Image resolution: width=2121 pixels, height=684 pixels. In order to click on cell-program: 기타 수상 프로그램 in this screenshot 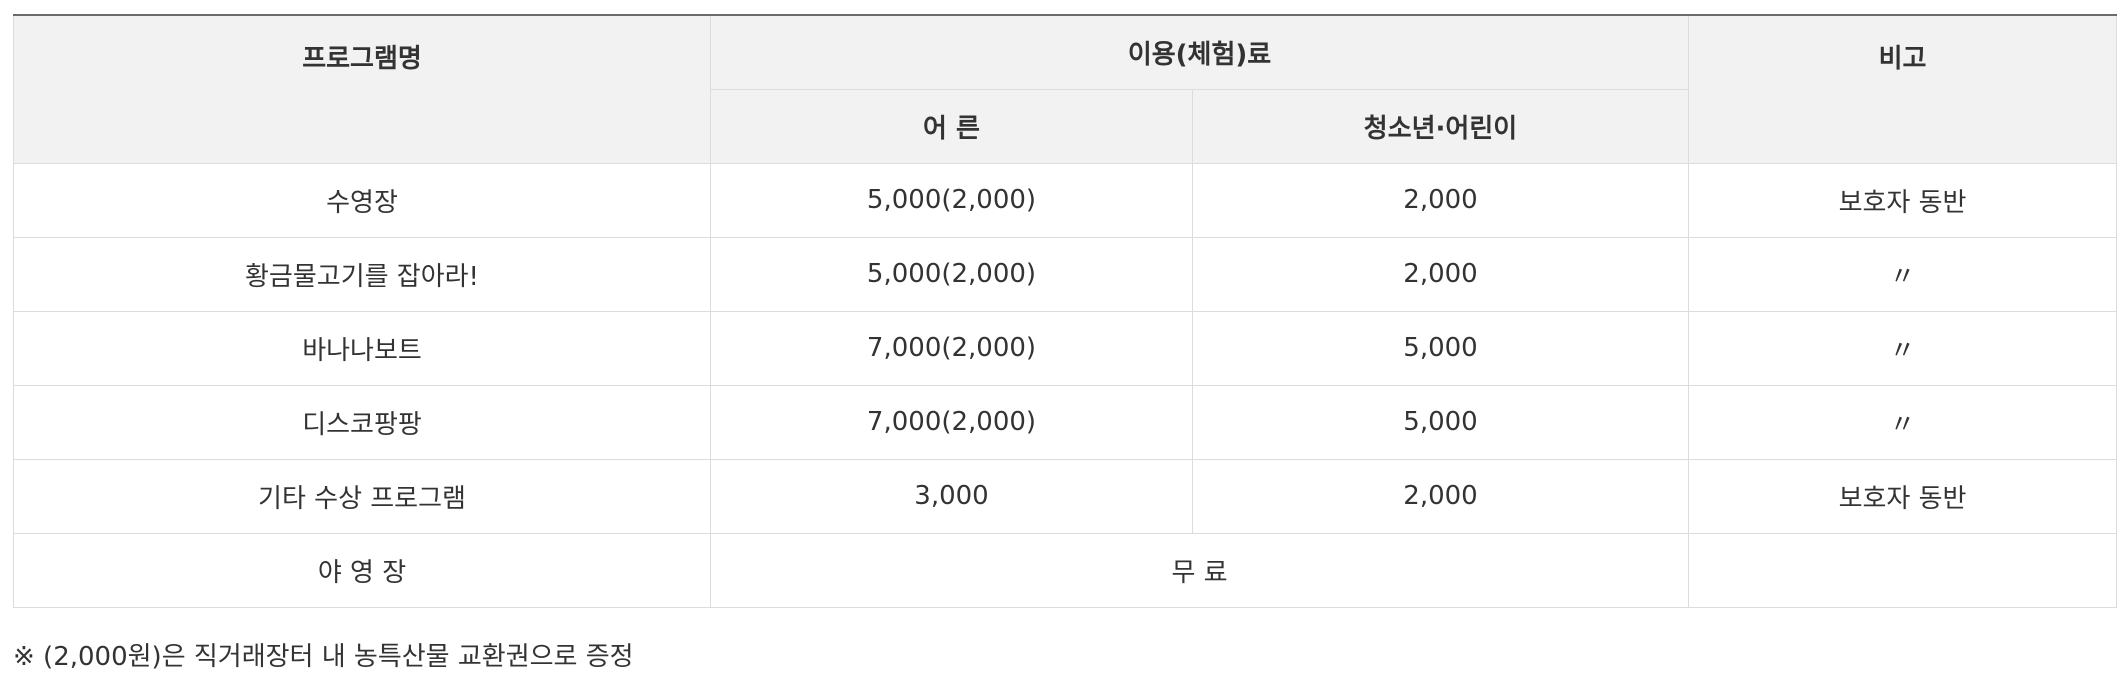, I will do `click(362, 496)`.